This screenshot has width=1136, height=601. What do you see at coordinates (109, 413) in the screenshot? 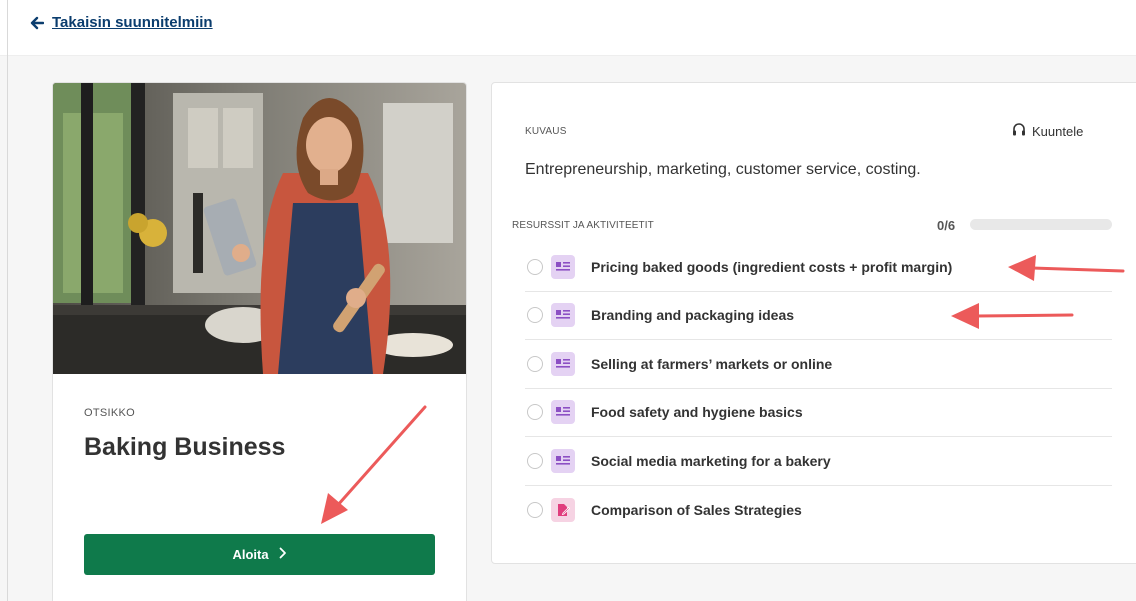
I see `title-label: OTSIKKO` at bounding box center [109, 413].